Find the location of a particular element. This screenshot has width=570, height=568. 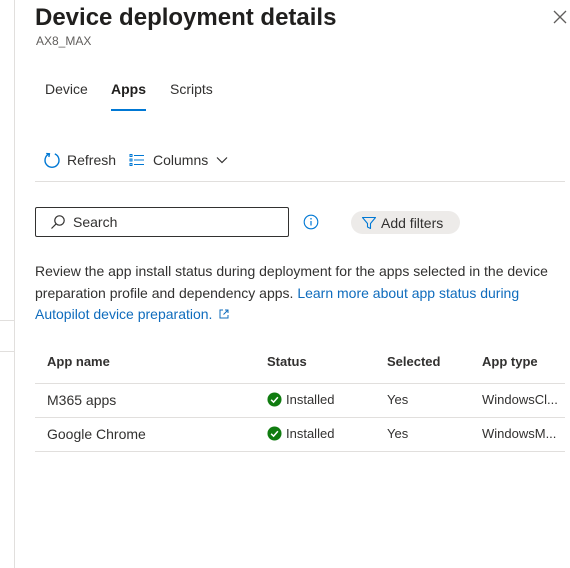

close-icon is located at coordinates (560, 17).